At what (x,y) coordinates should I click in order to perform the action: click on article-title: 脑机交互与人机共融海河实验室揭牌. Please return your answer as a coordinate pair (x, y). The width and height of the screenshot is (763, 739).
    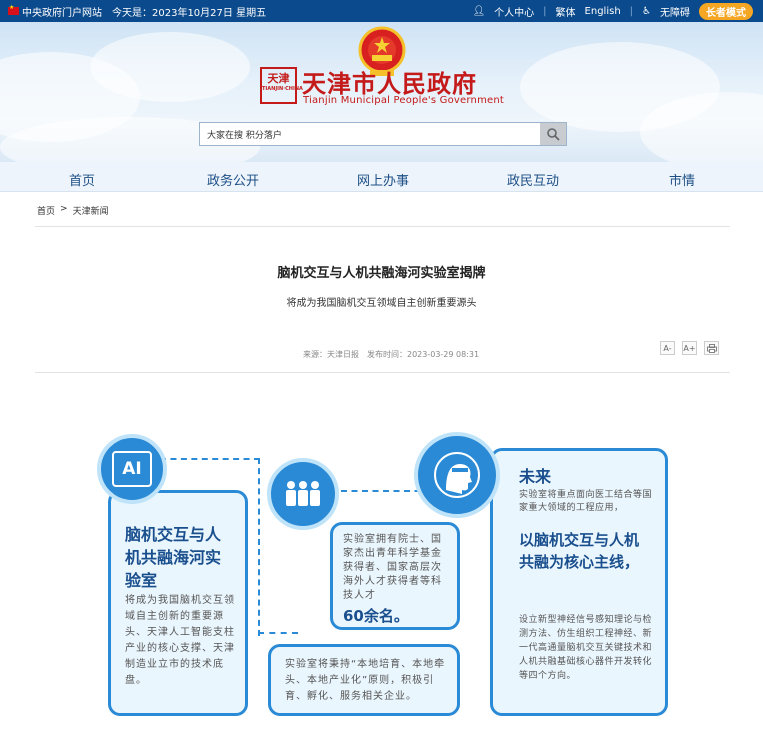
    Looking at the image, I should click on (381, 273).